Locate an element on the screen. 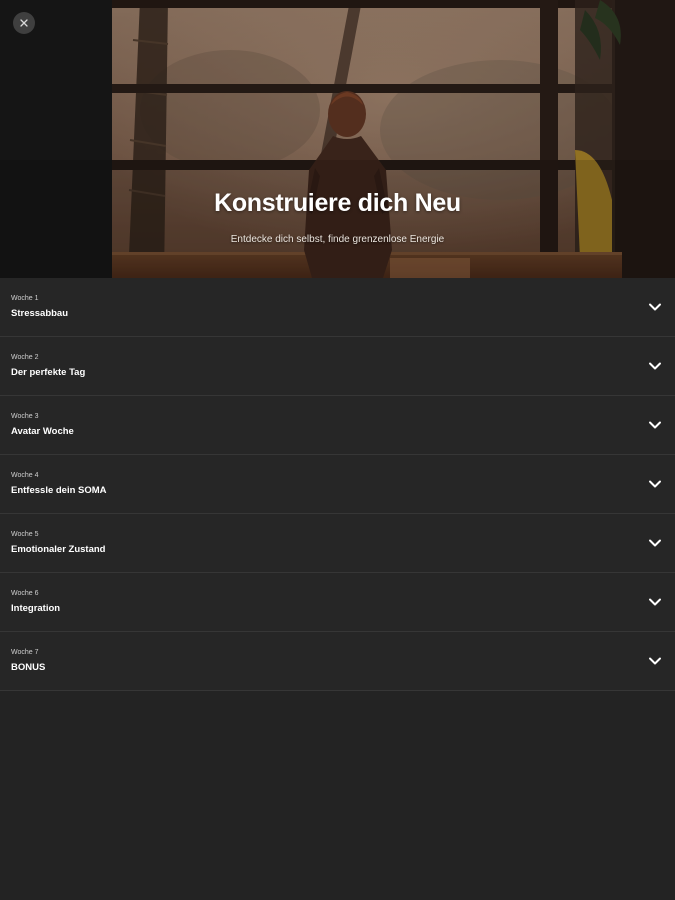 The image size is (675, 900). week-label: Woche 3 is located at coordinates (25, 416).